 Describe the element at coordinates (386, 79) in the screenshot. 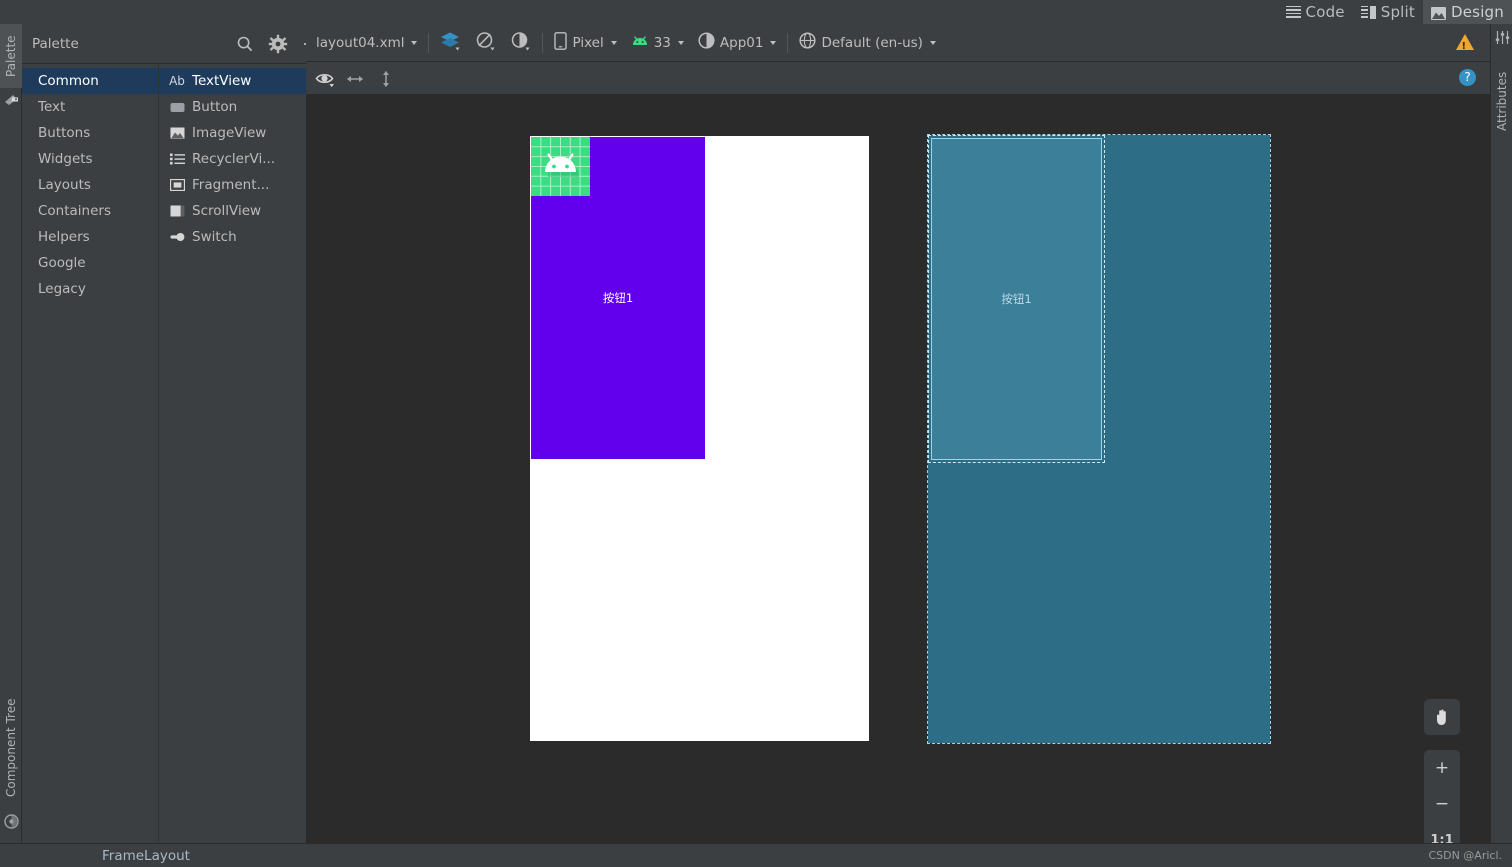

I see `vertical-arrows-icon` at that location.